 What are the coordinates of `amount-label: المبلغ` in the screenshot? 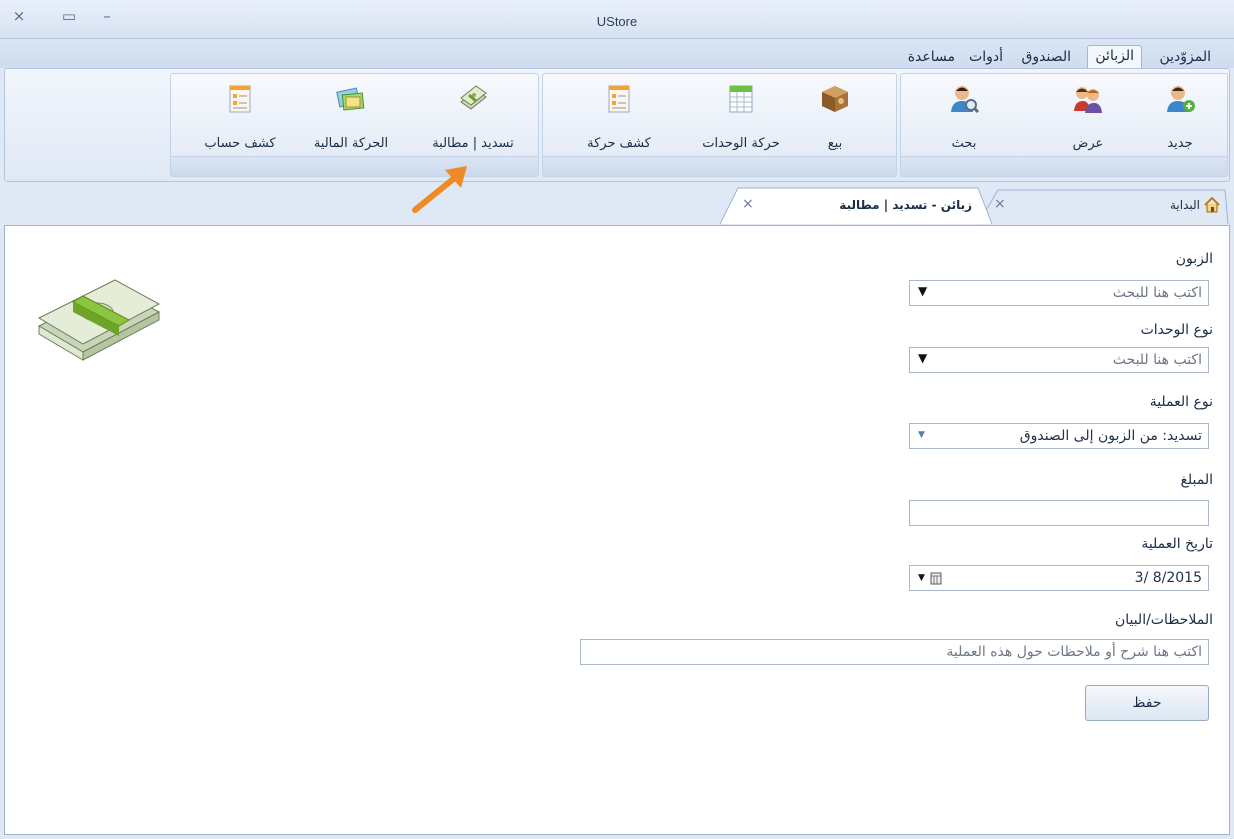 It's located at (1196, 480).